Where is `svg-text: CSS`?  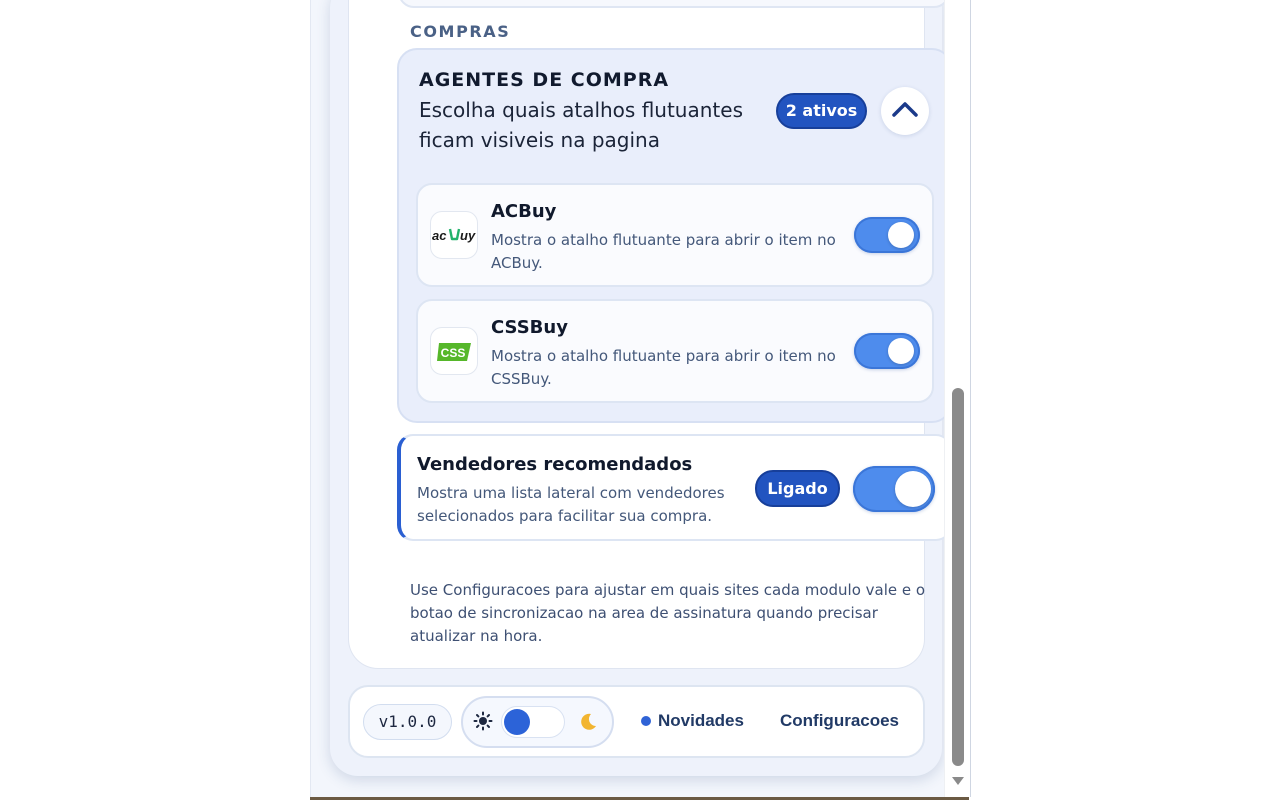
svg-text: CSS is located at coordinates (453, 353).